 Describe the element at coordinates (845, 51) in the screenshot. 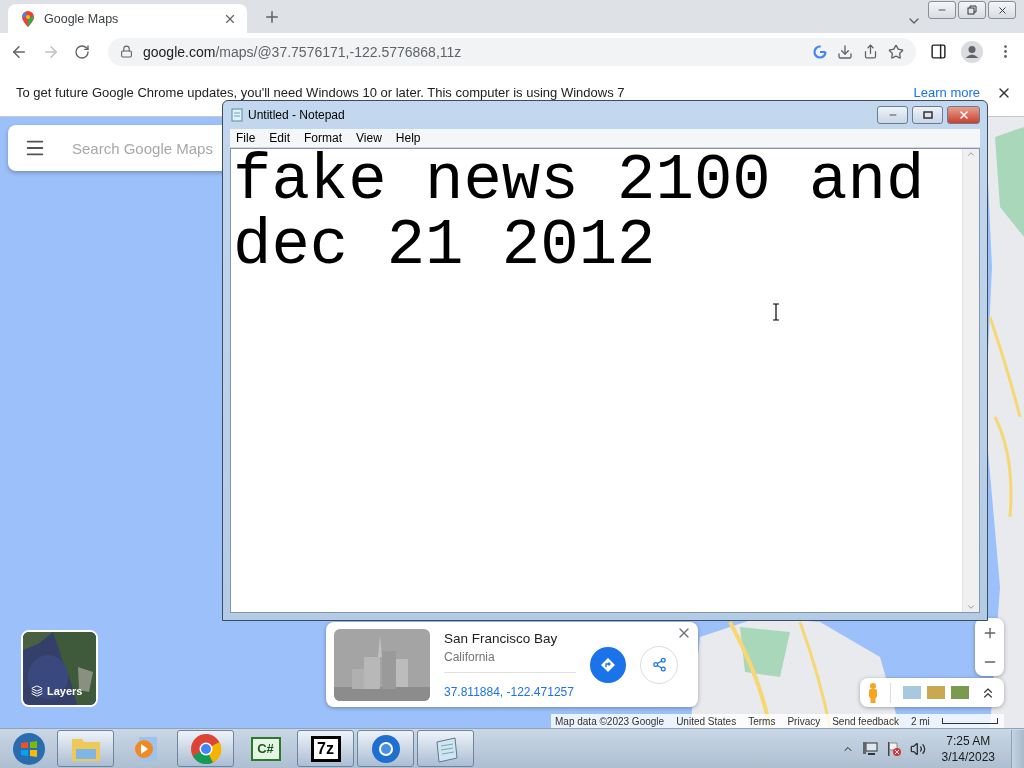

I see `download-icon` at that location.